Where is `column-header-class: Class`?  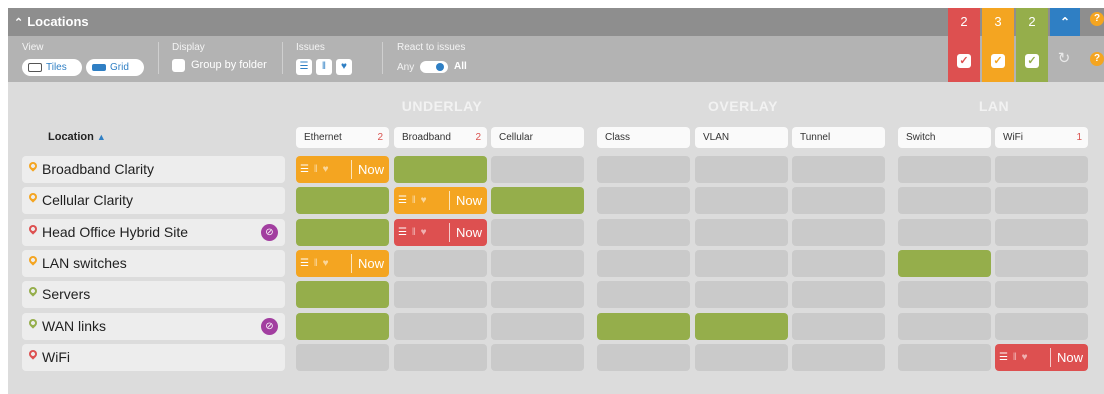
column-header-class: Class is located at coordinates (643, 137).